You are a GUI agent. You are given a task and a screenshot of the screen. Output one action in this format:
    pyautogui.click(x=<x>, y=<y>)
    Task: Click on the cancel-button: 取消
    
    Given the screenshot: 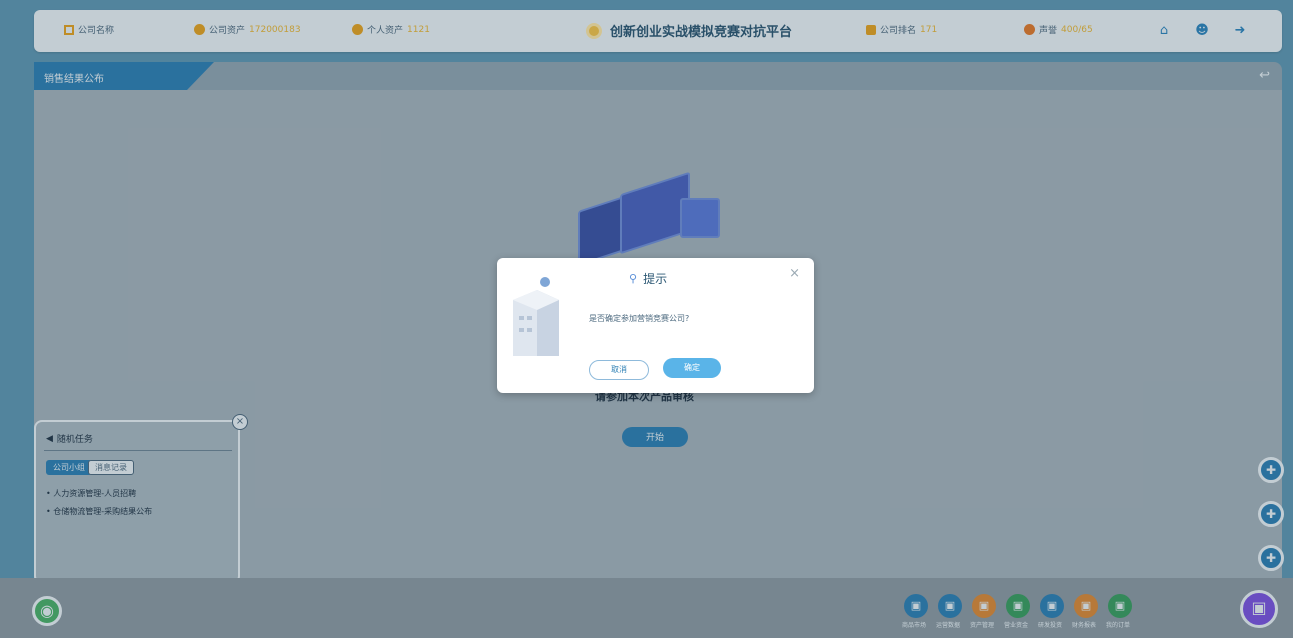 What is the action you would take?
    pyautogui.click(x=619, y=370)
    